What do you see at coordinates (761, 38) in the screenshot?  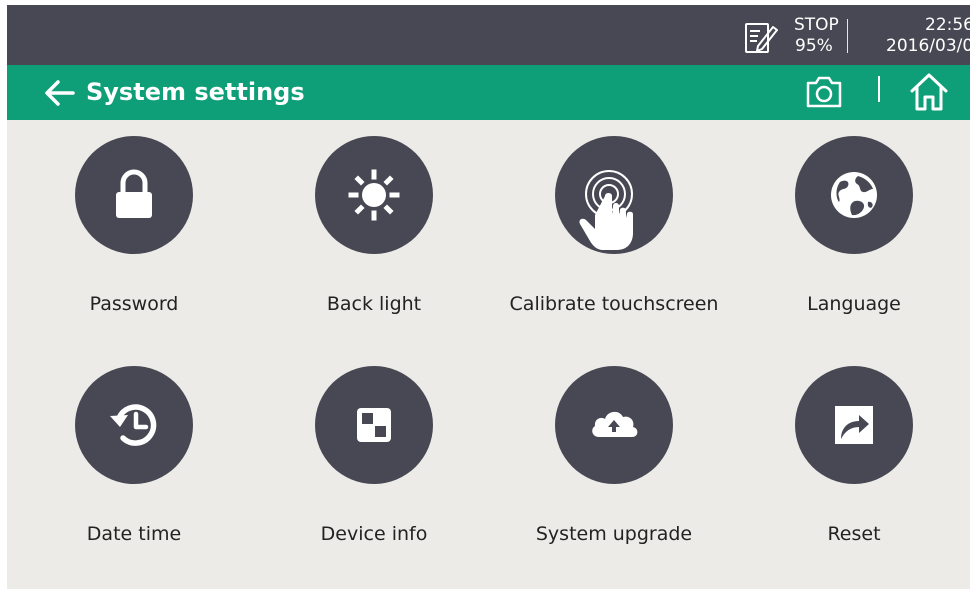 I see `edit-document-icon` at bounding box center [761, 38].